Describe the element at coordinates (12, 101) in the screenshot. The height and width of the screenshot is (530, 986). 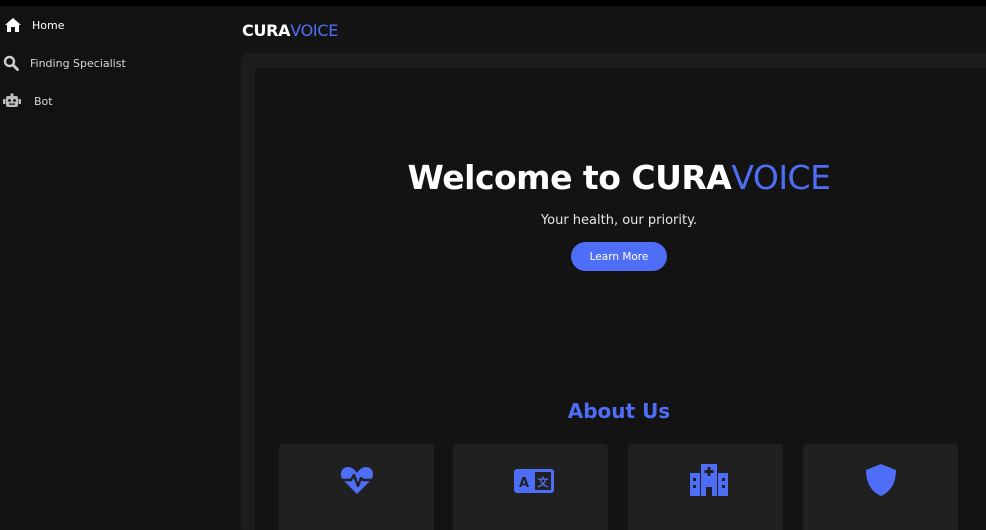
I see `robot-icon` at that location.